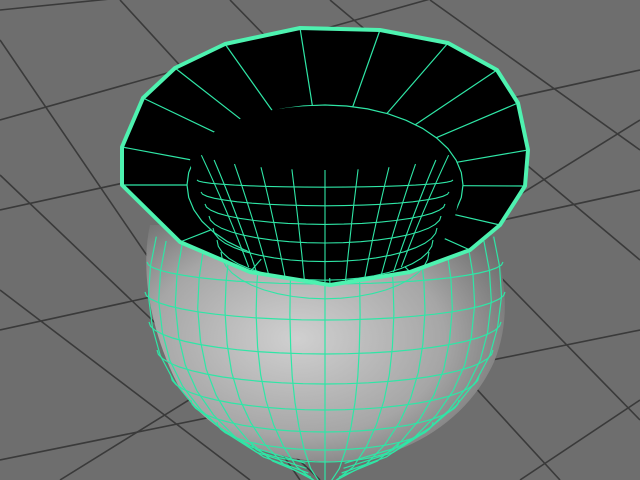  What do you see at coordinates (579, 439) in the screenshot?
I see `grid-line` at bounding box center [579, 439].